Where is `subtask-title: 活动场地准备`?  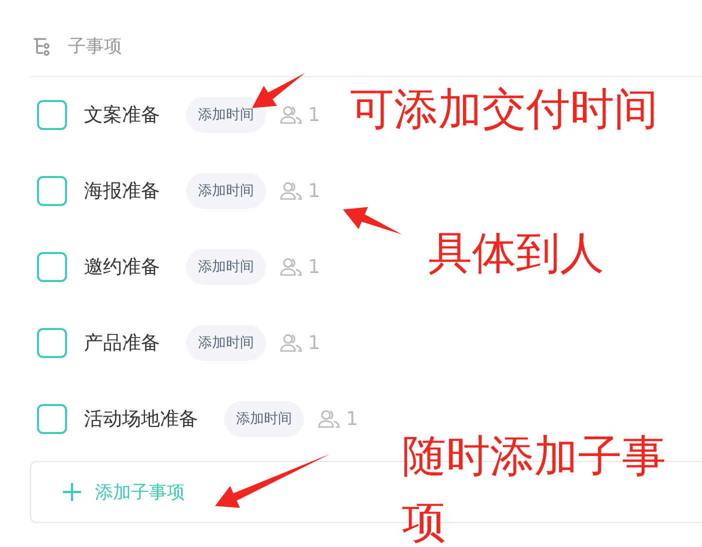
subtask-title: 活动场地准备 is located at coordinates (141, 419).